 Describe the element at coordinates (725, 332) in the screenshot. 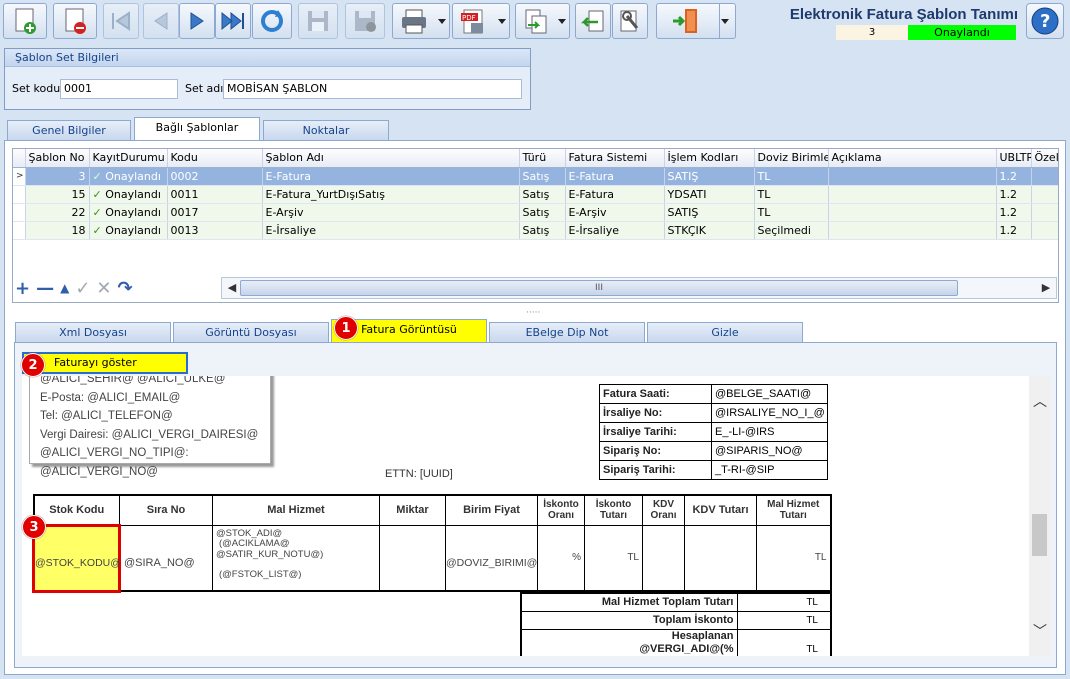

I see `tab-hide: Gizle` at that location.